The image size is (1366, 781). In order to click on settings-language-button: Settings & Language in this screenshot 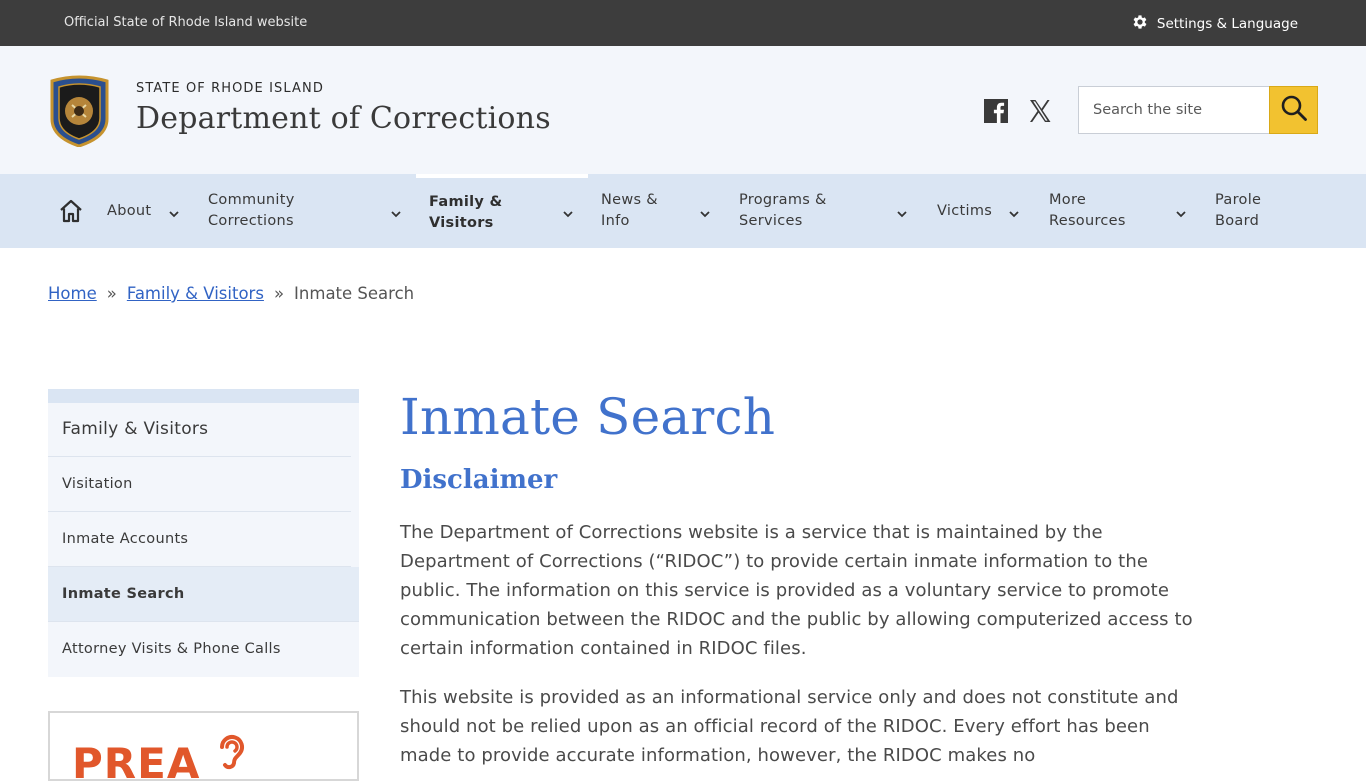, I will do `click(1214, 24)`.